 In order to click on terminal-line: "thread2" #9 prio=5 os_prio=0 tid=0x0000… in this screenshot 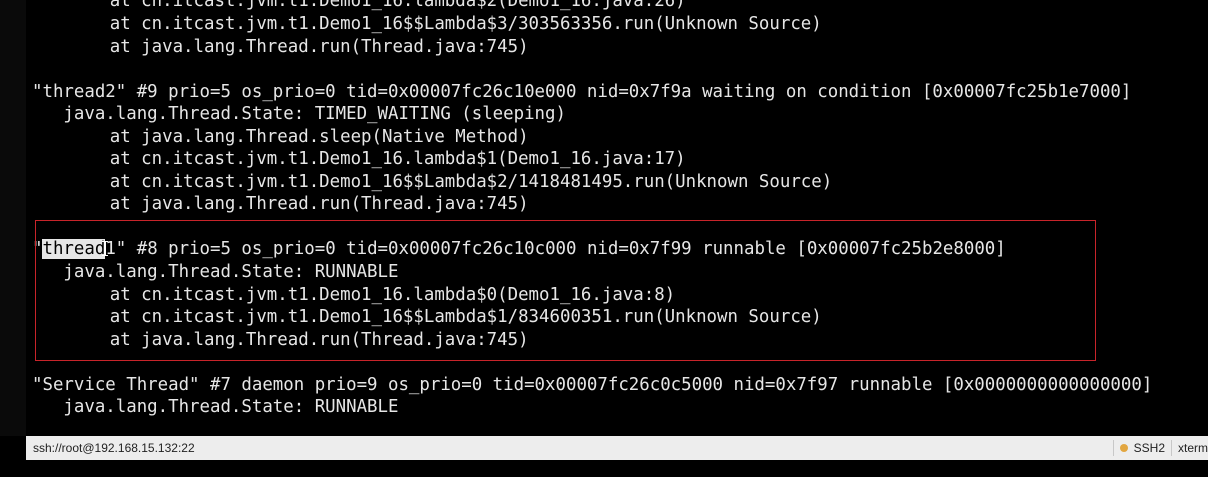, I will do `click(582, 92)`.